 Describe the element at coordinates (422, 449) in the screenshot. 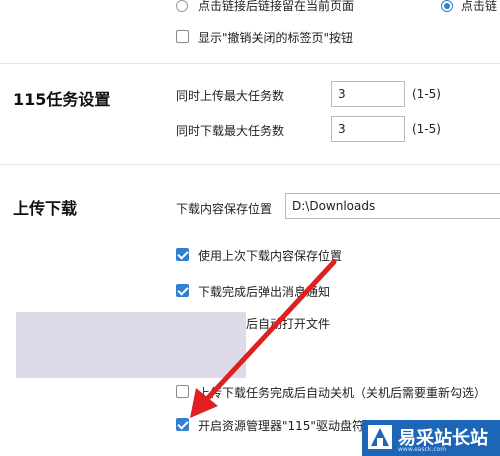

I see `watermark-sub: www.easck.com` at that location.